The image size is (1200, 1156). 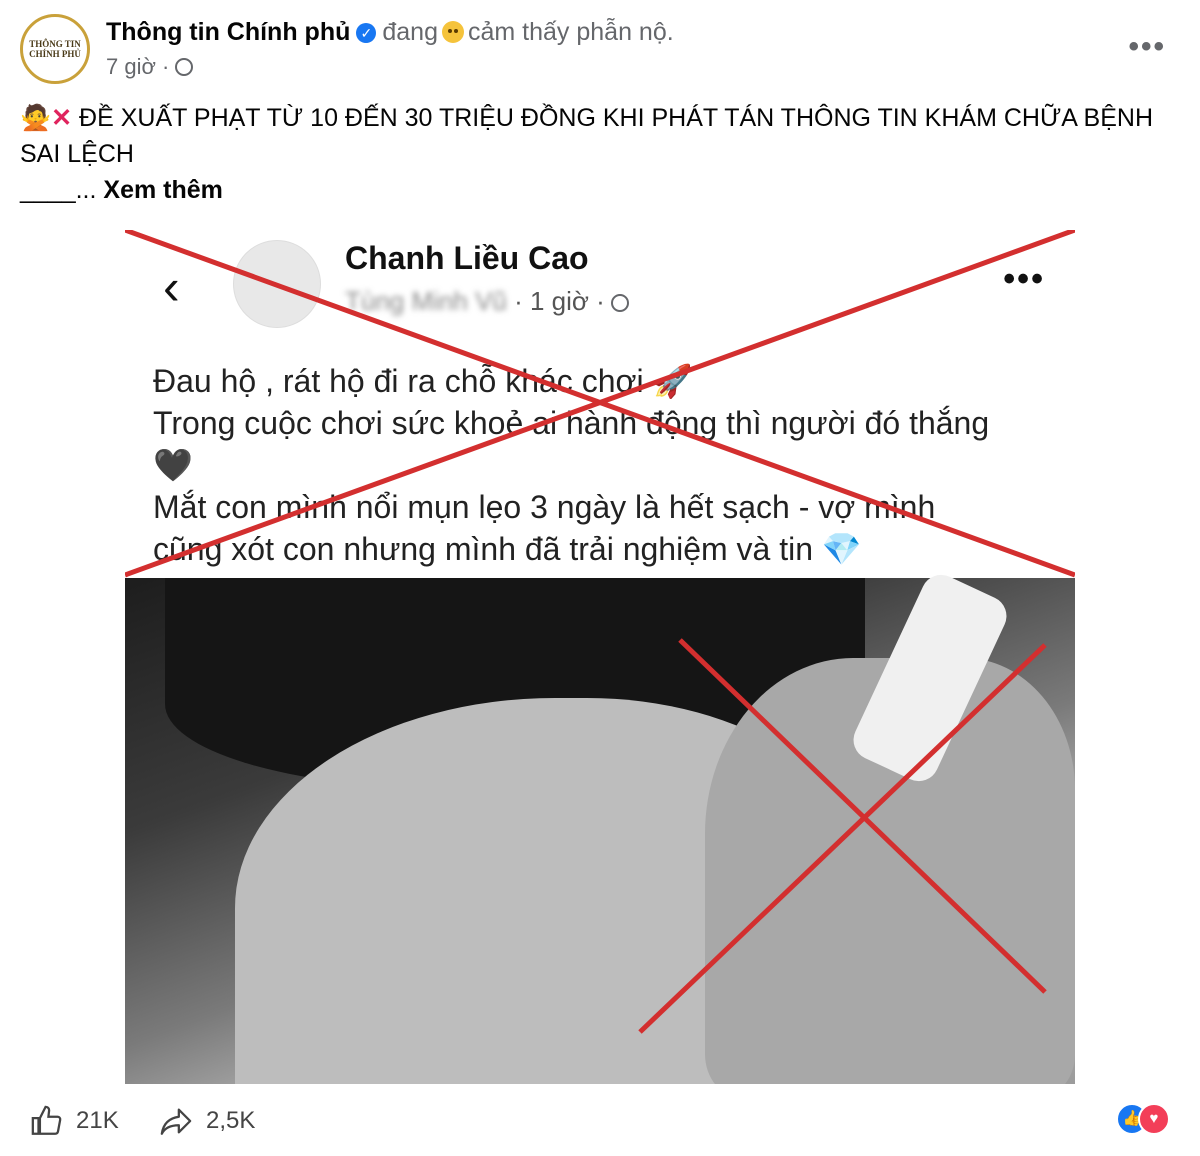 What do you see at coordinates (366, 33) in the screenshot?
I see `verified-icon: ✓` at bounding box center [366, 33].